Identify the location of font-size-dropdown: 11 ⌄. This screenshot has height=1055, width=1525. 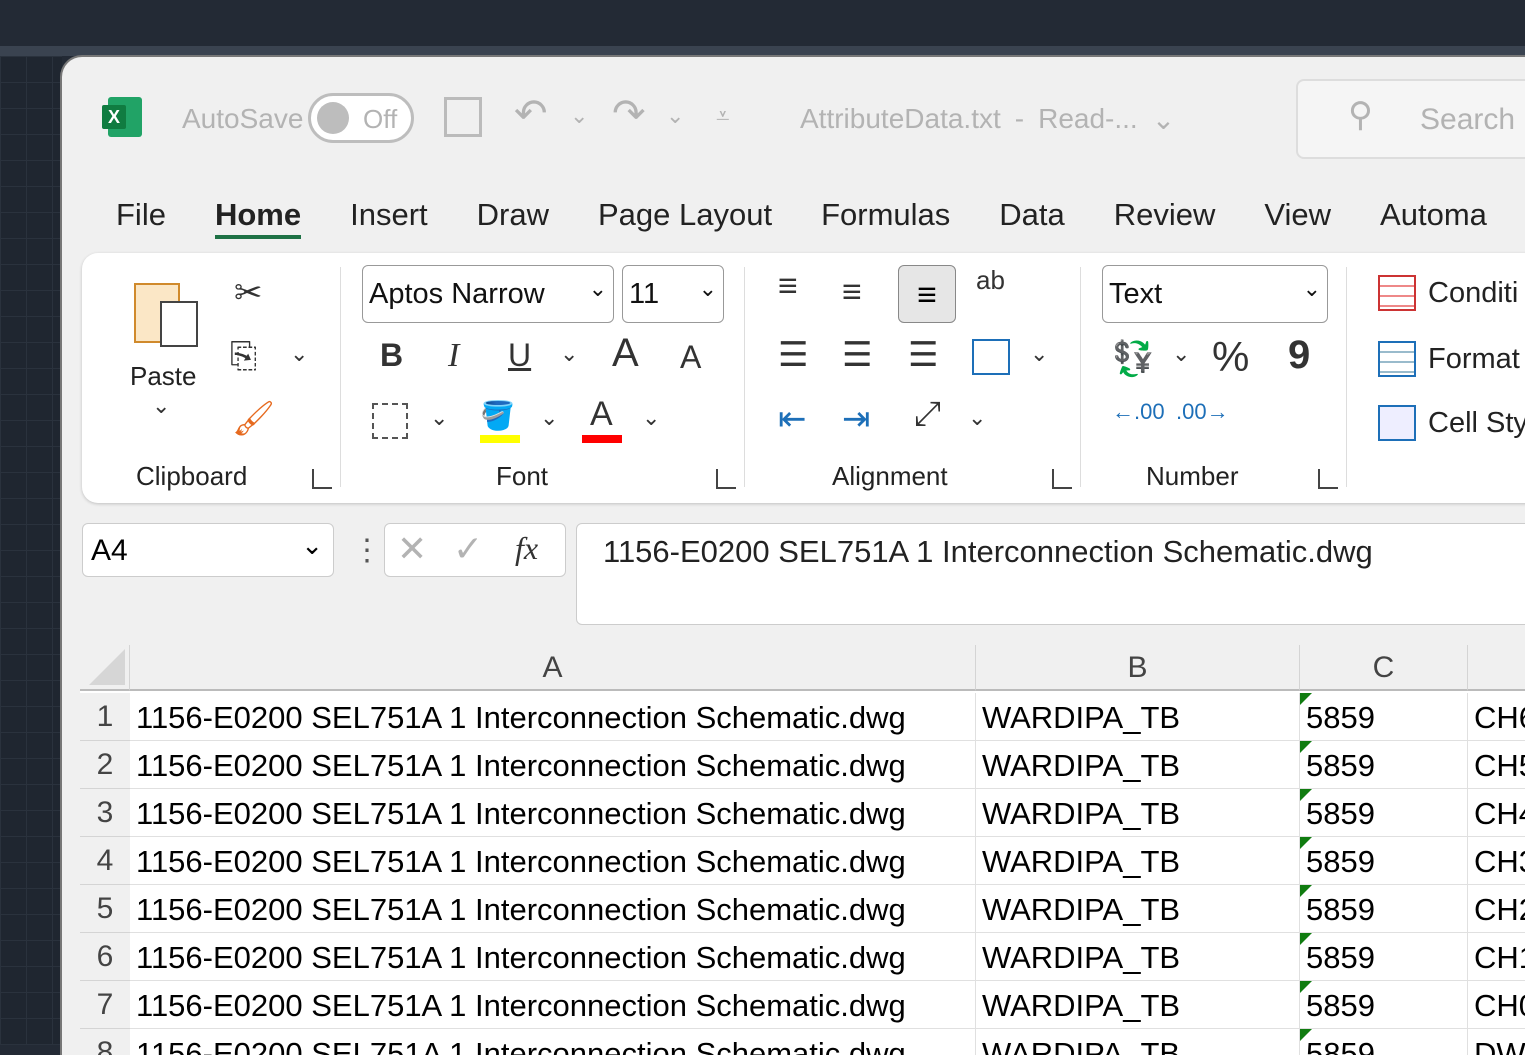
(673, 294).